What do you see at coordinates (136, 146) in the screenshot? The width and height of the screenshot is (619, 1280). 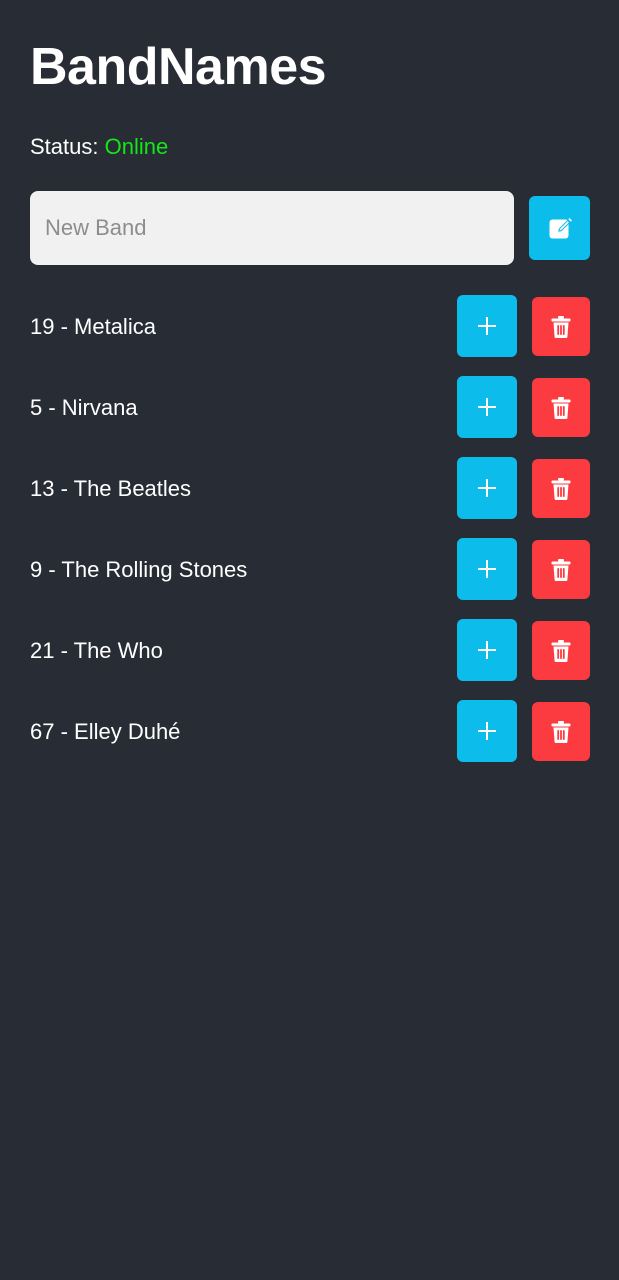 I see `status-value: Online` at bounding box center [136, 146].